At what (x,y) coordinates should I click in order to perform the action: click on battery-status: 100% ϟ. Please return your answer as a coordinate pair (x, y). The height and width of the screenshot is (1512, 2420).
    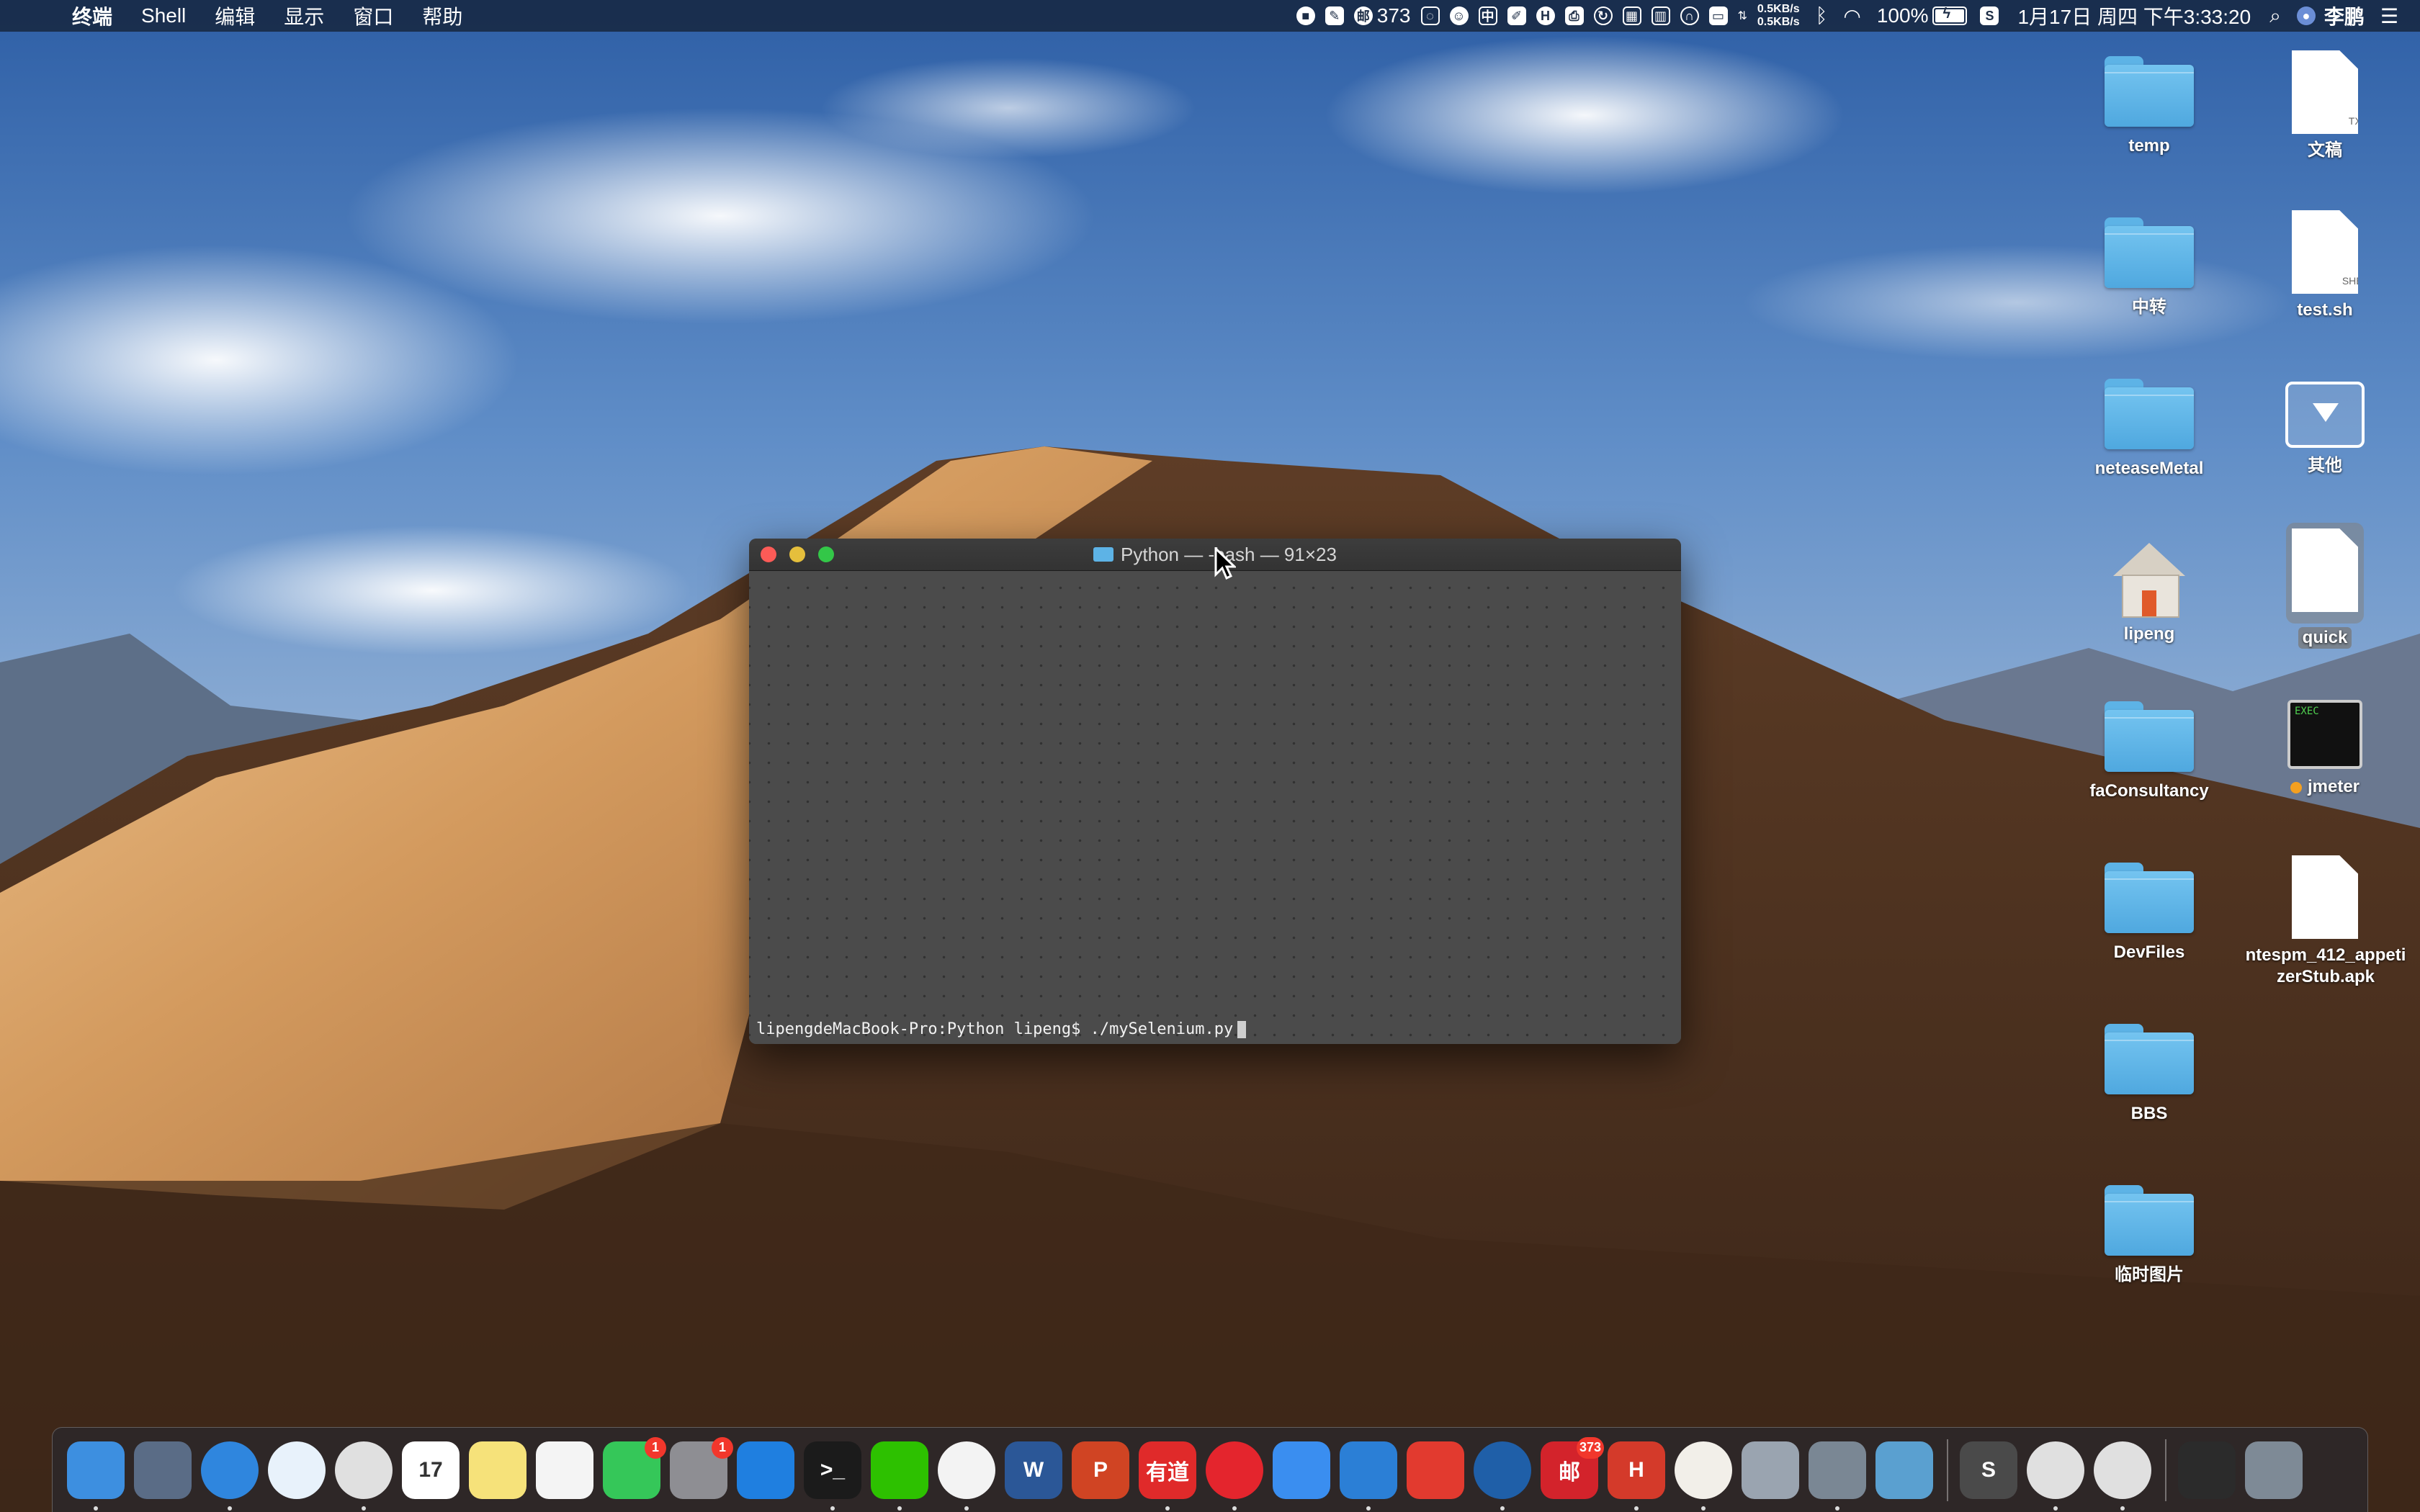
    Looking at the image, I should click on (1922, 15).